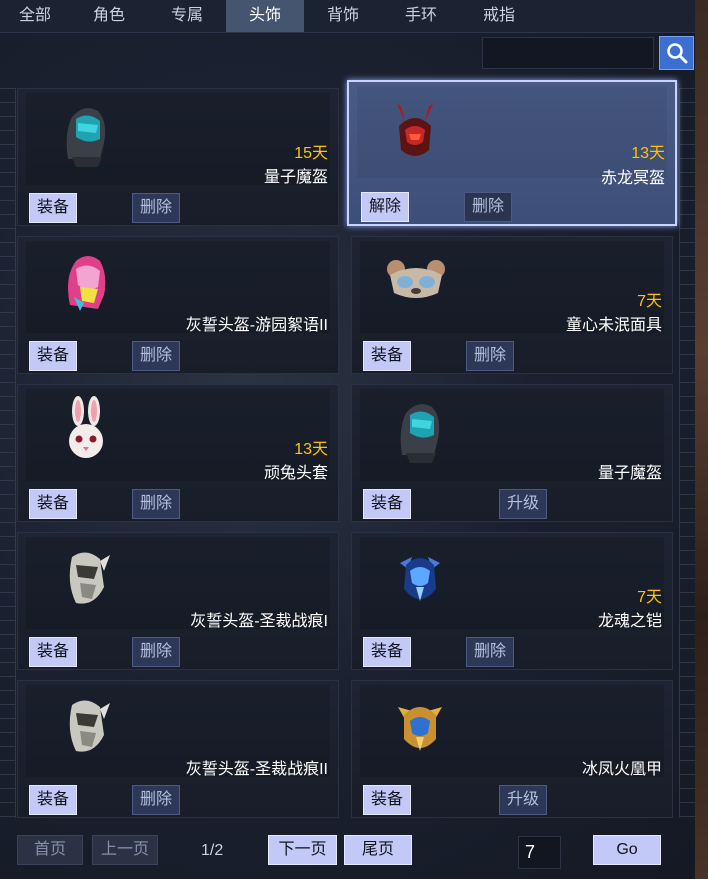 This screenshot has height=879, width=708. Describe the element at coordinates (385, 207) in the screenshot. I see `unequip-button: 解除` at that location.